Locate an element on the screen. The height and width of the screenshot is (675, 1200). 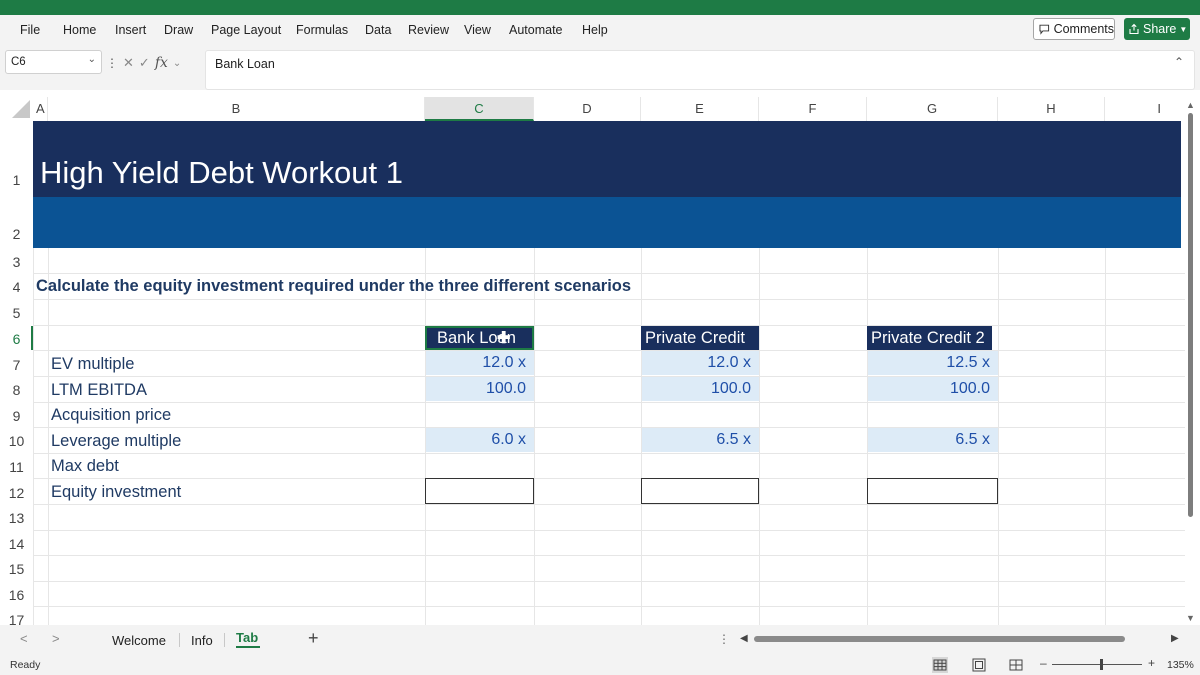
cell-private-credit-leverage-multiple: 6.5 x is located at coordinates (700, 440).